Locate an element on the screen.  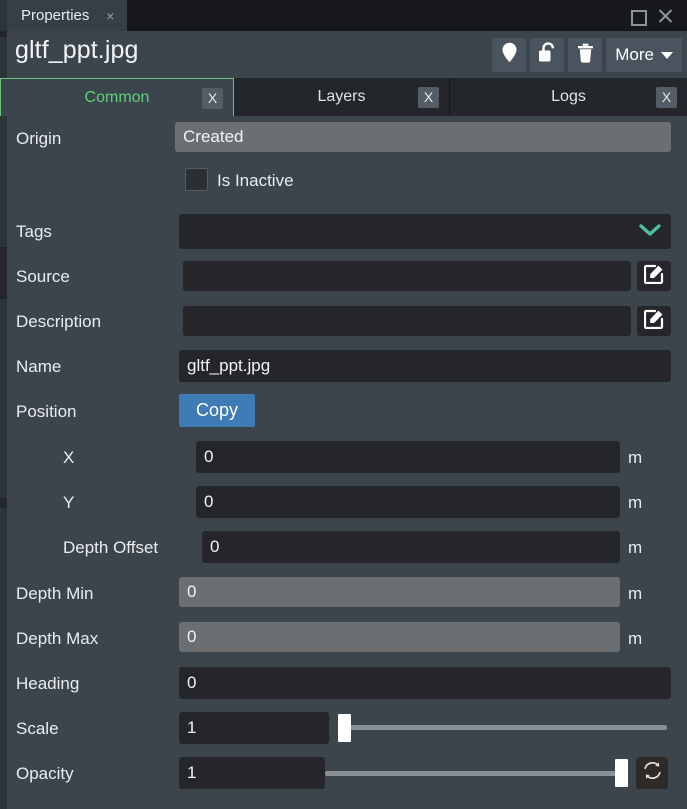
source-edit-button is located at coordinates (654, 276).